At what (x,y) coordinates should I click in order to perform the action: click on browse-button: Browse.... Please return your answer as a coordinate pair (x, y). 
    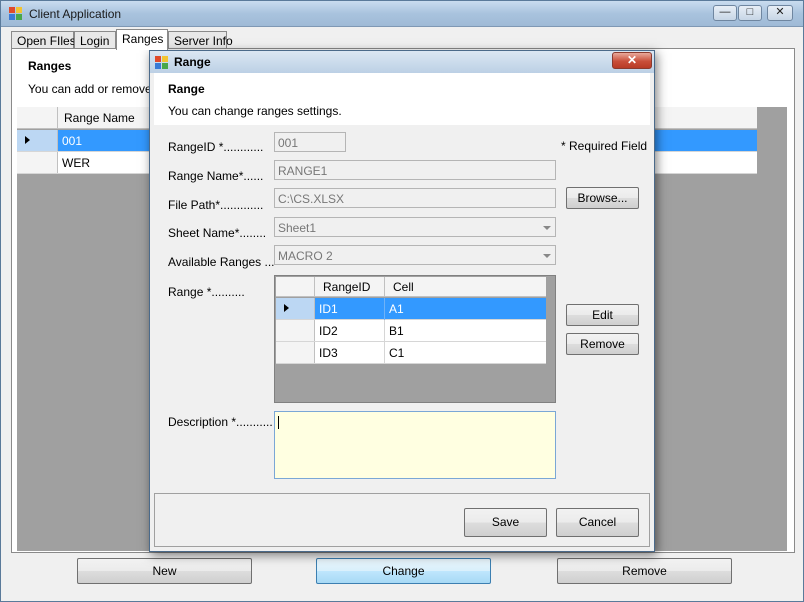
    Looking at the image, I should click on (602, 198).